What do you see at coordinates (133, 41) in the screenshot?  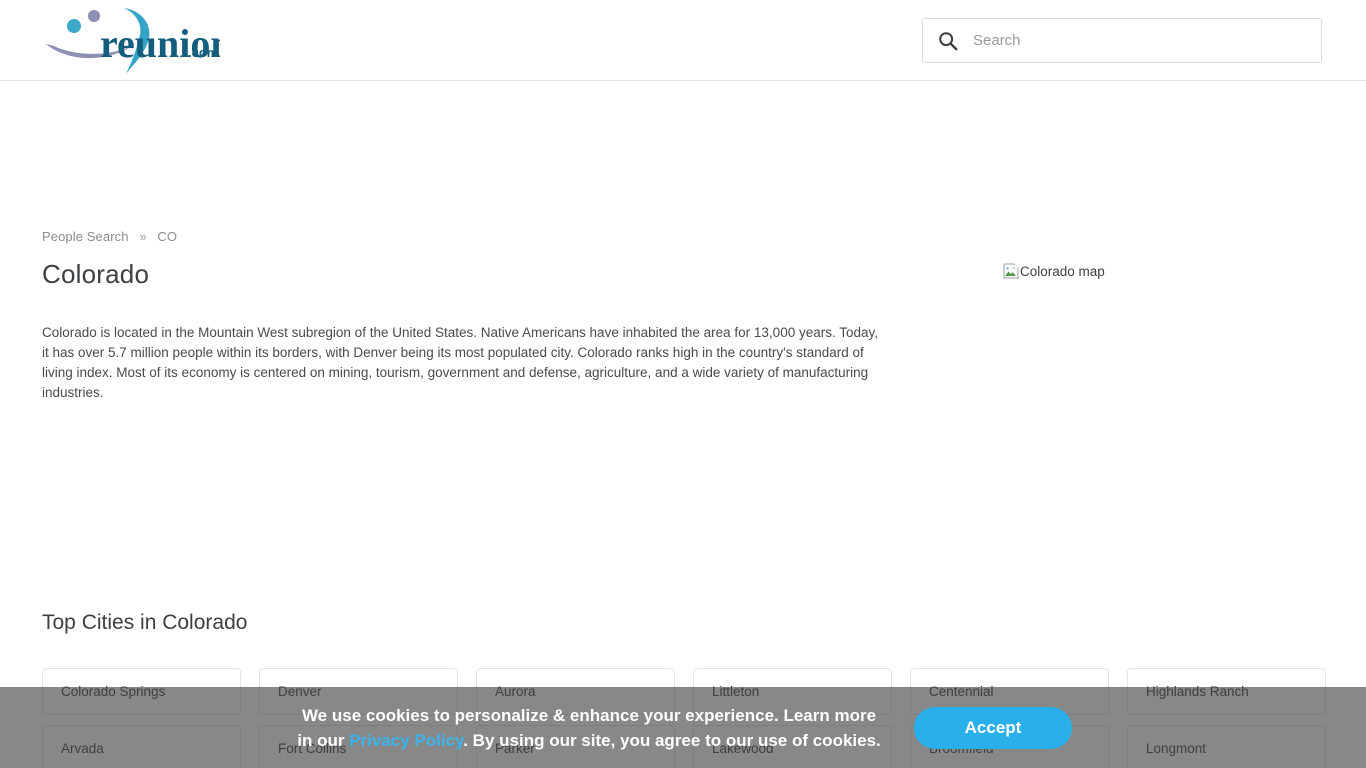 I see `reunion-swoosh-logo-icon: reunion .com` at bounding box center [133, 41].